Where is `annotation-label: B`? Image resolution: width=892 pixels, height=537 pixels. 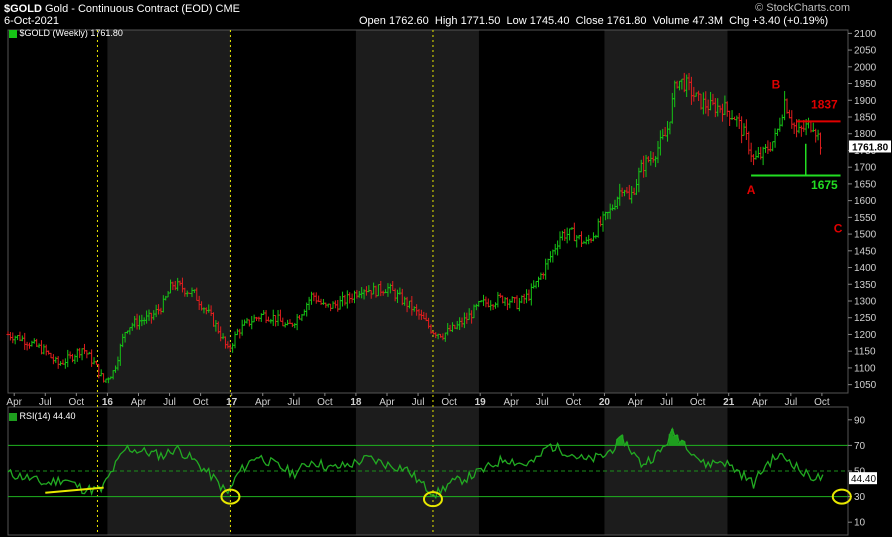
annotation-label: B is located at coordinates (776, 85).